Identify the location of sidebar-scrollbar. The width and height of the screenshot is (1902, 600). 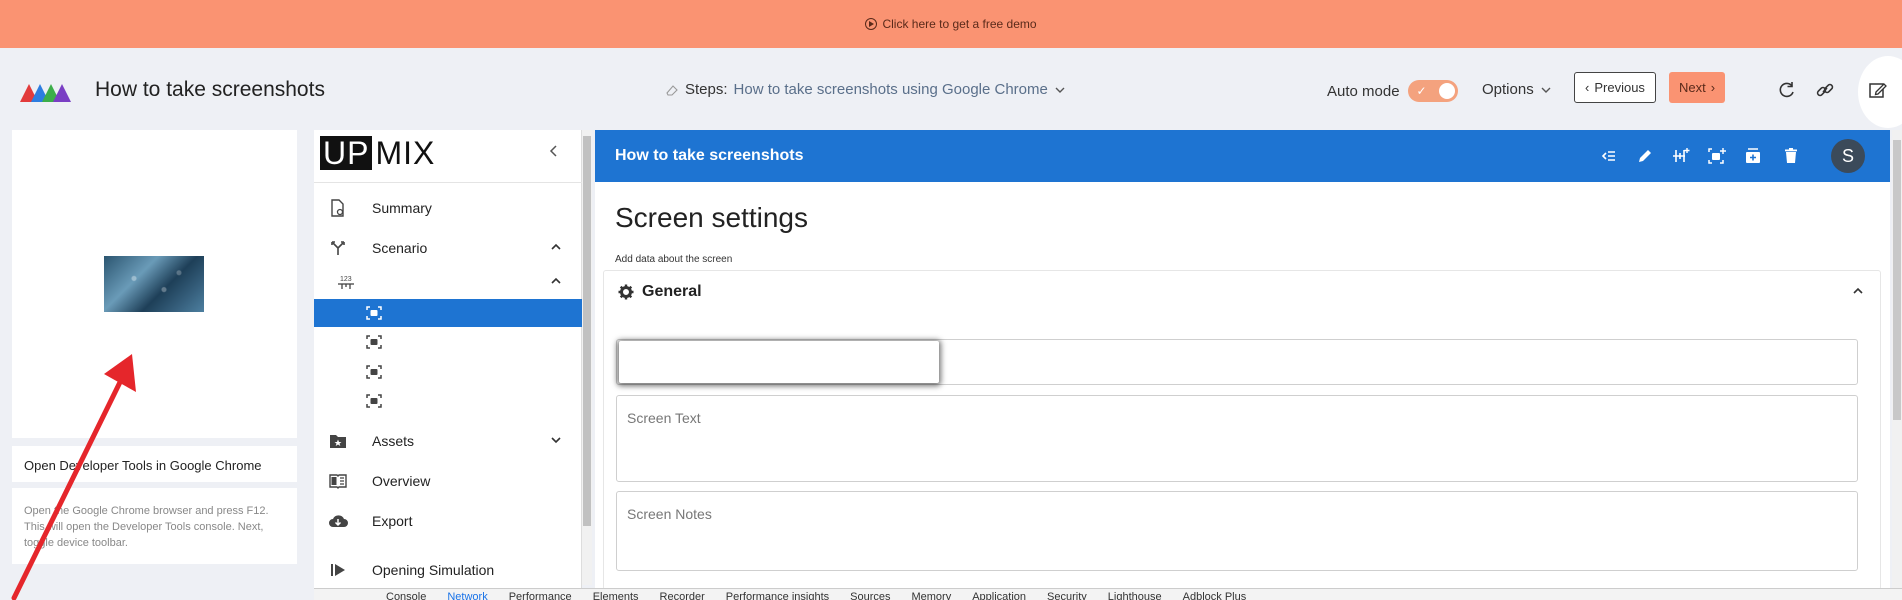
(587, 357).